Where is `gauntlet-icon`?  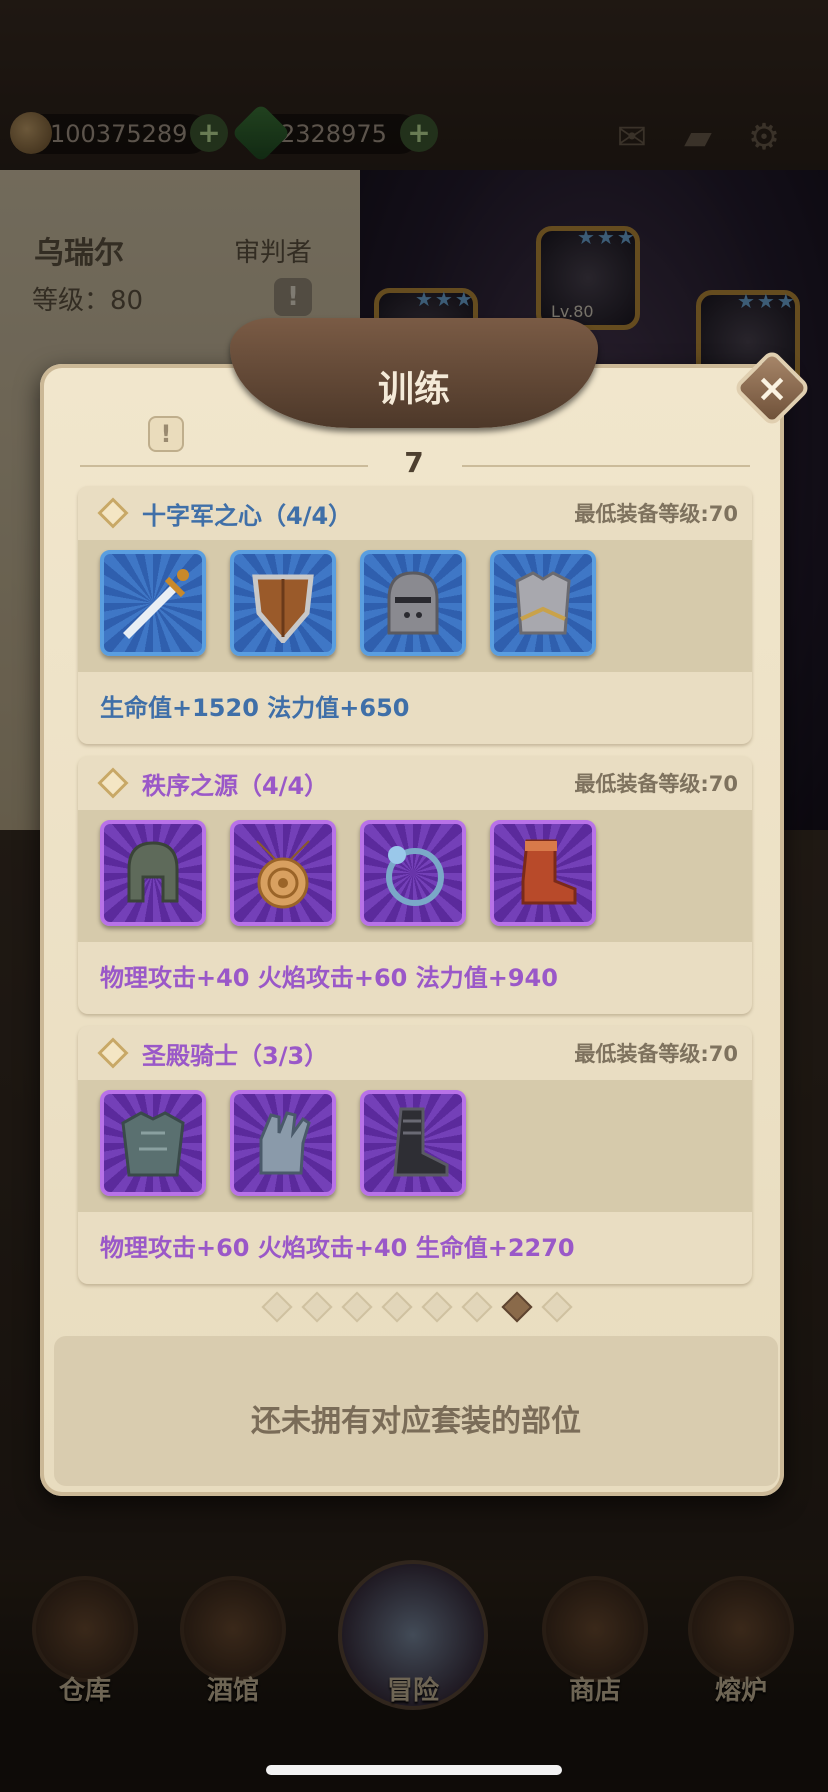 gauntlet-icon is located at coordinates (283, 1143).